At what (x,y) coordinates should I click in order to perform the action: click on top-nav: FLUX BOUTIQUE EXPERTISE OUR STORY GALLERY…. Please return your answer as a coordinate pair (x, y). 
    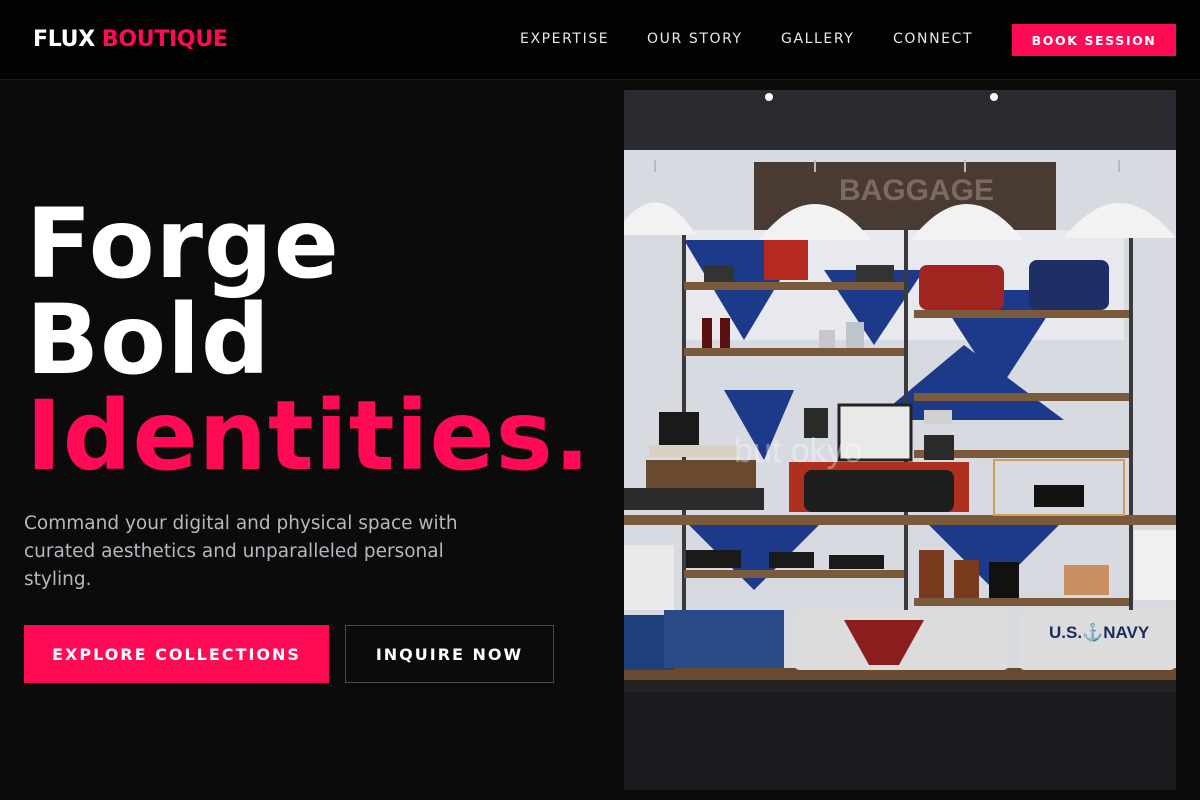
    Looking at the image, I should click on (600, 40).